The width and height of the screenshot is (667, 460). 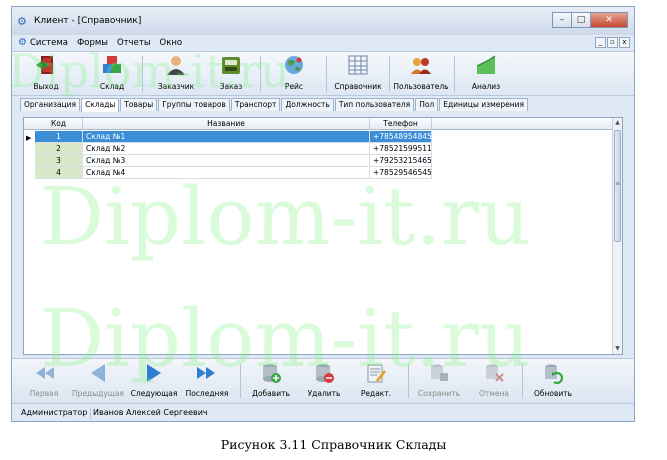 I want to click on save-record-button: Сохранить, so click(x=439, y=382).